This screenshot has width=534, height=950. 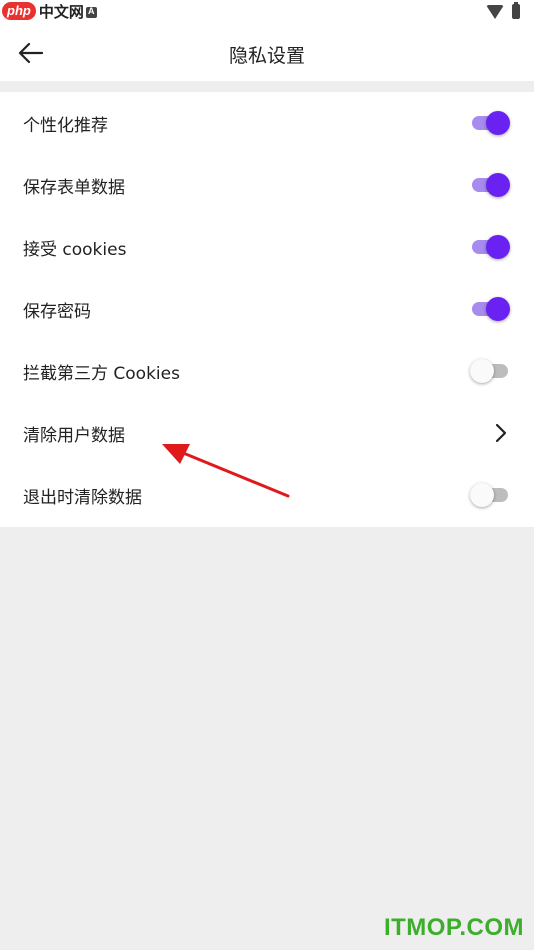 I want to click on setting-label: 保存密码, so click(x=57, y=311).